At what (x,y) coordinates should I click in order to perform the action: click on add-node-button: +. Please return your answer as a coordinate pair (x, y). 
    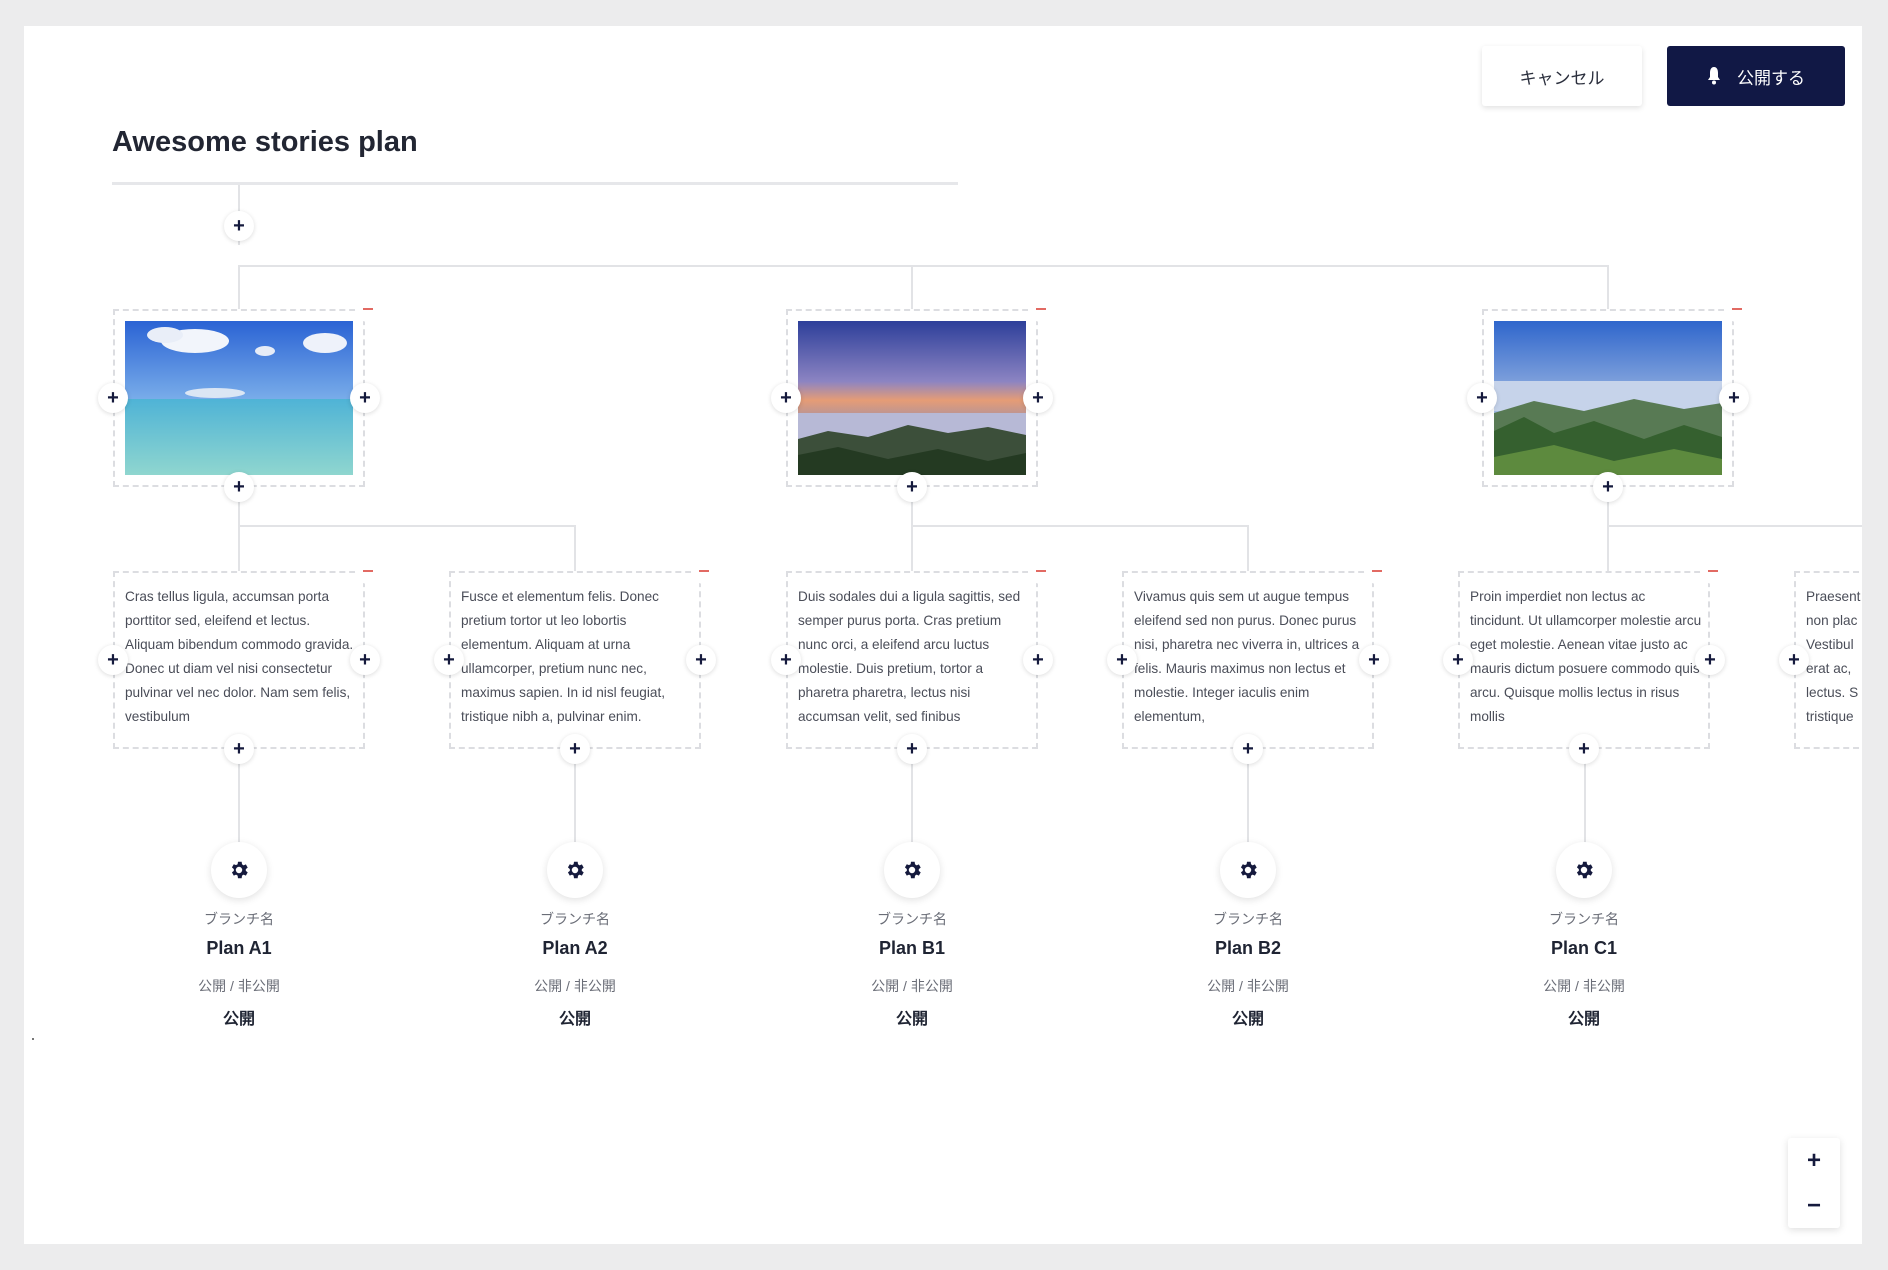
    Looking at the image, I should click on (239, 226).